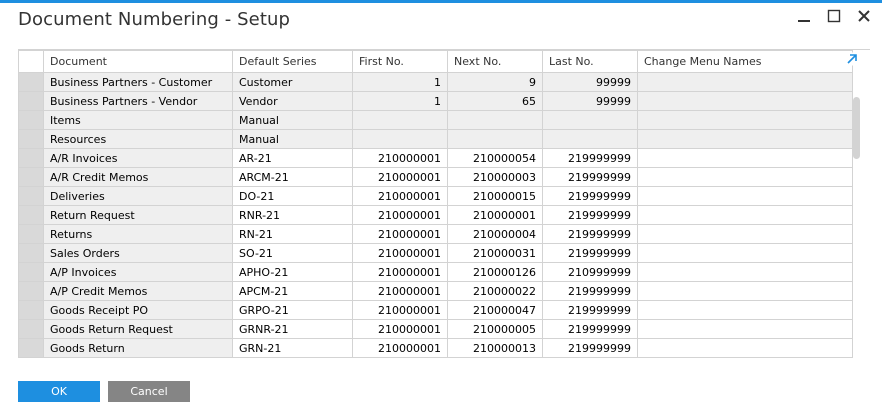 The height and width of the screenshot is (415, 882). I want to click on default-series-cell: APCM-21, so click(292, 291).